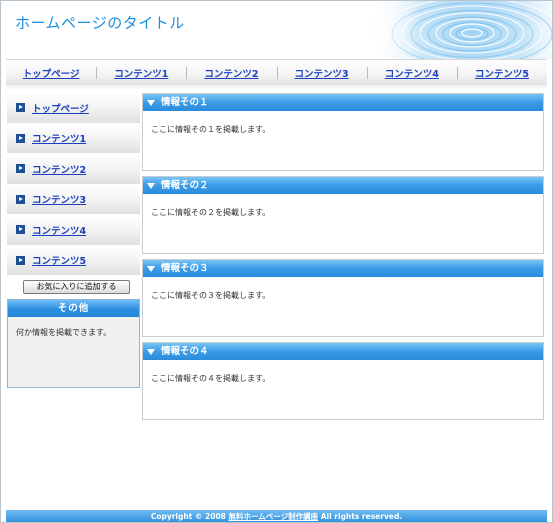 The width and height of the screenshot is (553, 523). What do you see at coordinates (211, 212) in the screenshot?
I see `section-body: ここに情報その２を掲載します。` at bounding box center [211, 212].